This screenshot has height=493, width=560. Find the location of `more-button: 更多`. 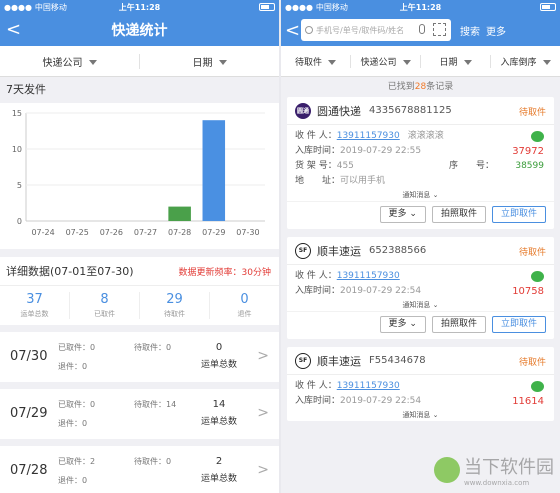

more-button: 更多 is located at coordinates (496, 30).